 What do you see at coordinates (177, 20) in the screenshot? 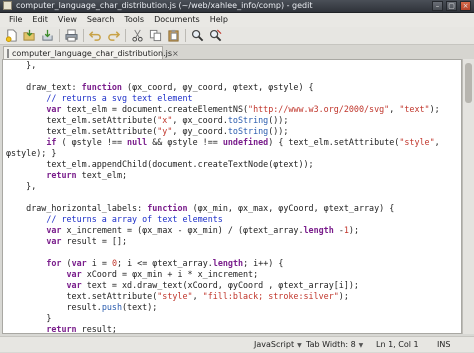
I see `menu-documents: Documents` at bounding box center [177, 20].